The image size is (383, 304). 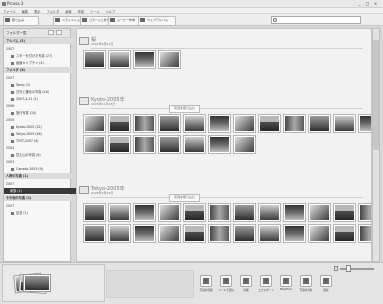 I want to click on sidebar-folder-item: 画面キャプチャ (4), so click(x=40, y=63).